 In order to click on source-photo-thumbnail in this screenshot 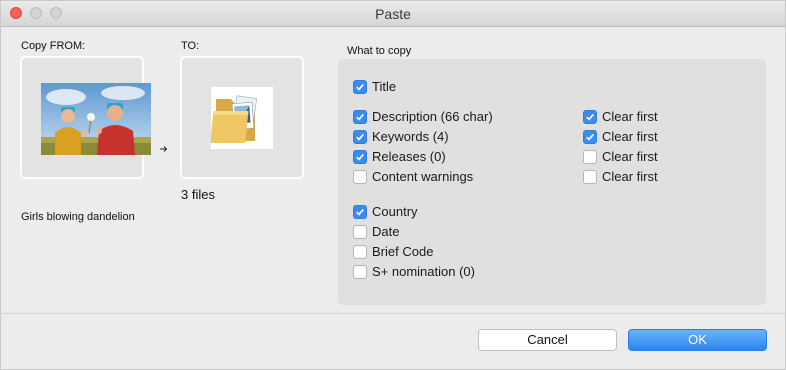, I will do `click(96, 119)`.